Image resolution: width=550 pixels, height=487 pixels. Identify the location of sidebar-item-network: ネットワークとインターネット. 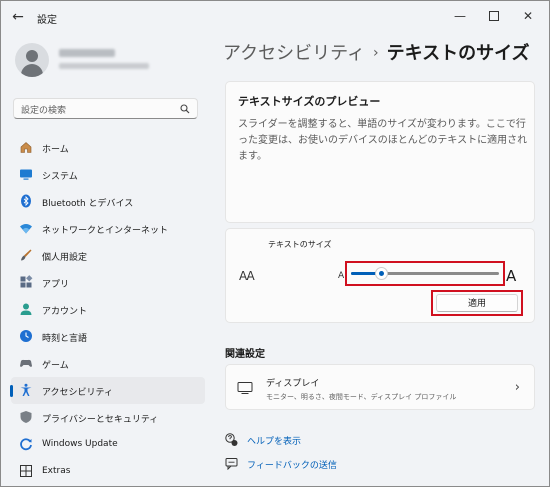
(108, 228).